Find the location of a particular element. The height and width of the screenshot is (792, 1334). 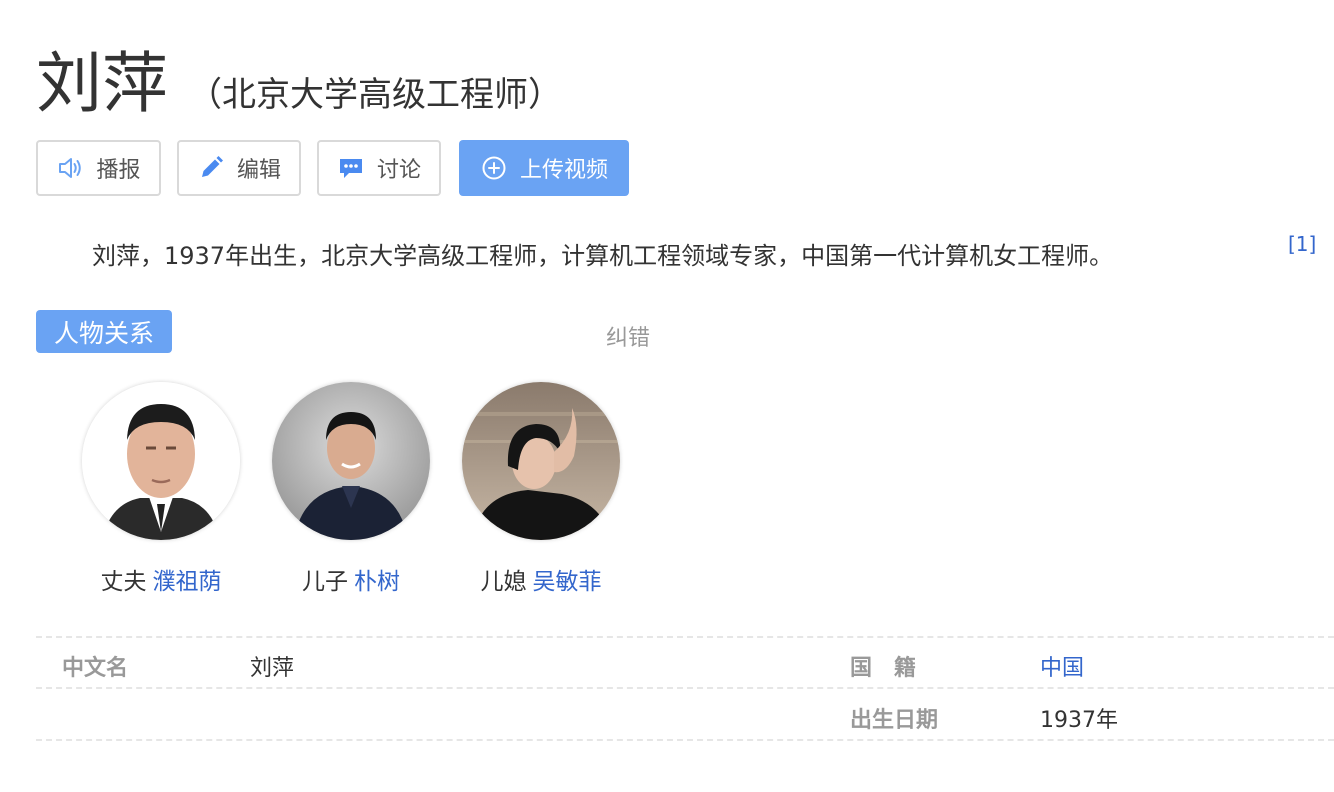

relation-person-name: 朴树 is located at coordinates (377, 582).